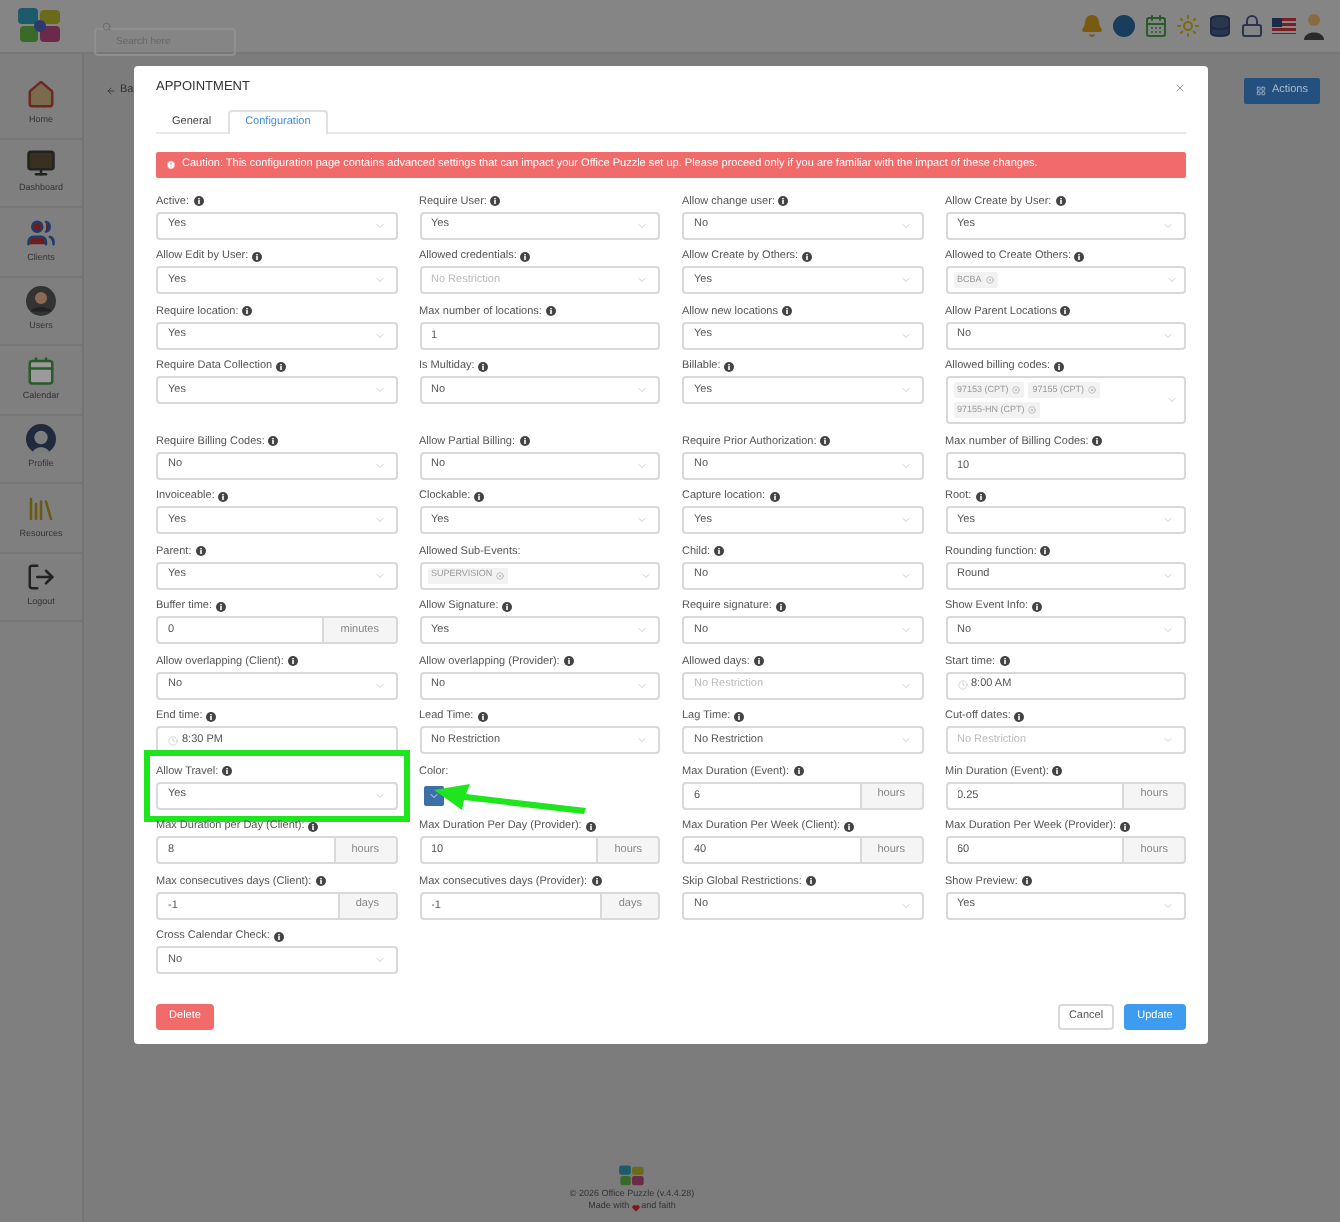  I want to click on color-picker, so click(433, 795).